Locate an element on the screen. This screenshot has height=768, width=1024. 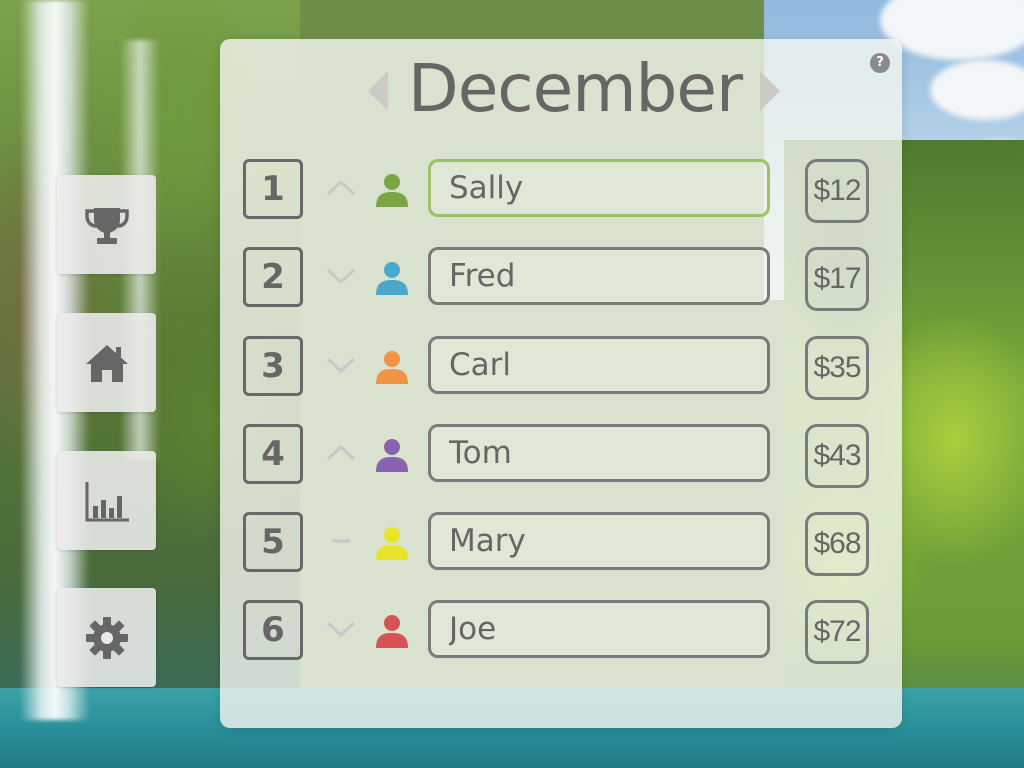
gear-icon is located at coordinates (106, 637).